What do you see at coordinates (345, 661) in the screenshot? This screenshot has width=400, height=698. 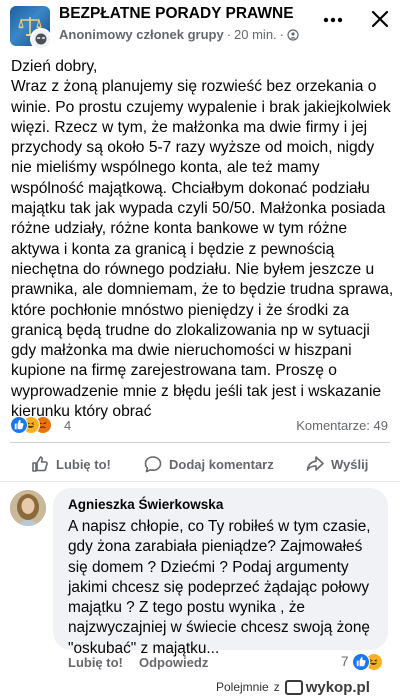 I see `comment-reaction-count: 7` at bounding box center [345, 661].